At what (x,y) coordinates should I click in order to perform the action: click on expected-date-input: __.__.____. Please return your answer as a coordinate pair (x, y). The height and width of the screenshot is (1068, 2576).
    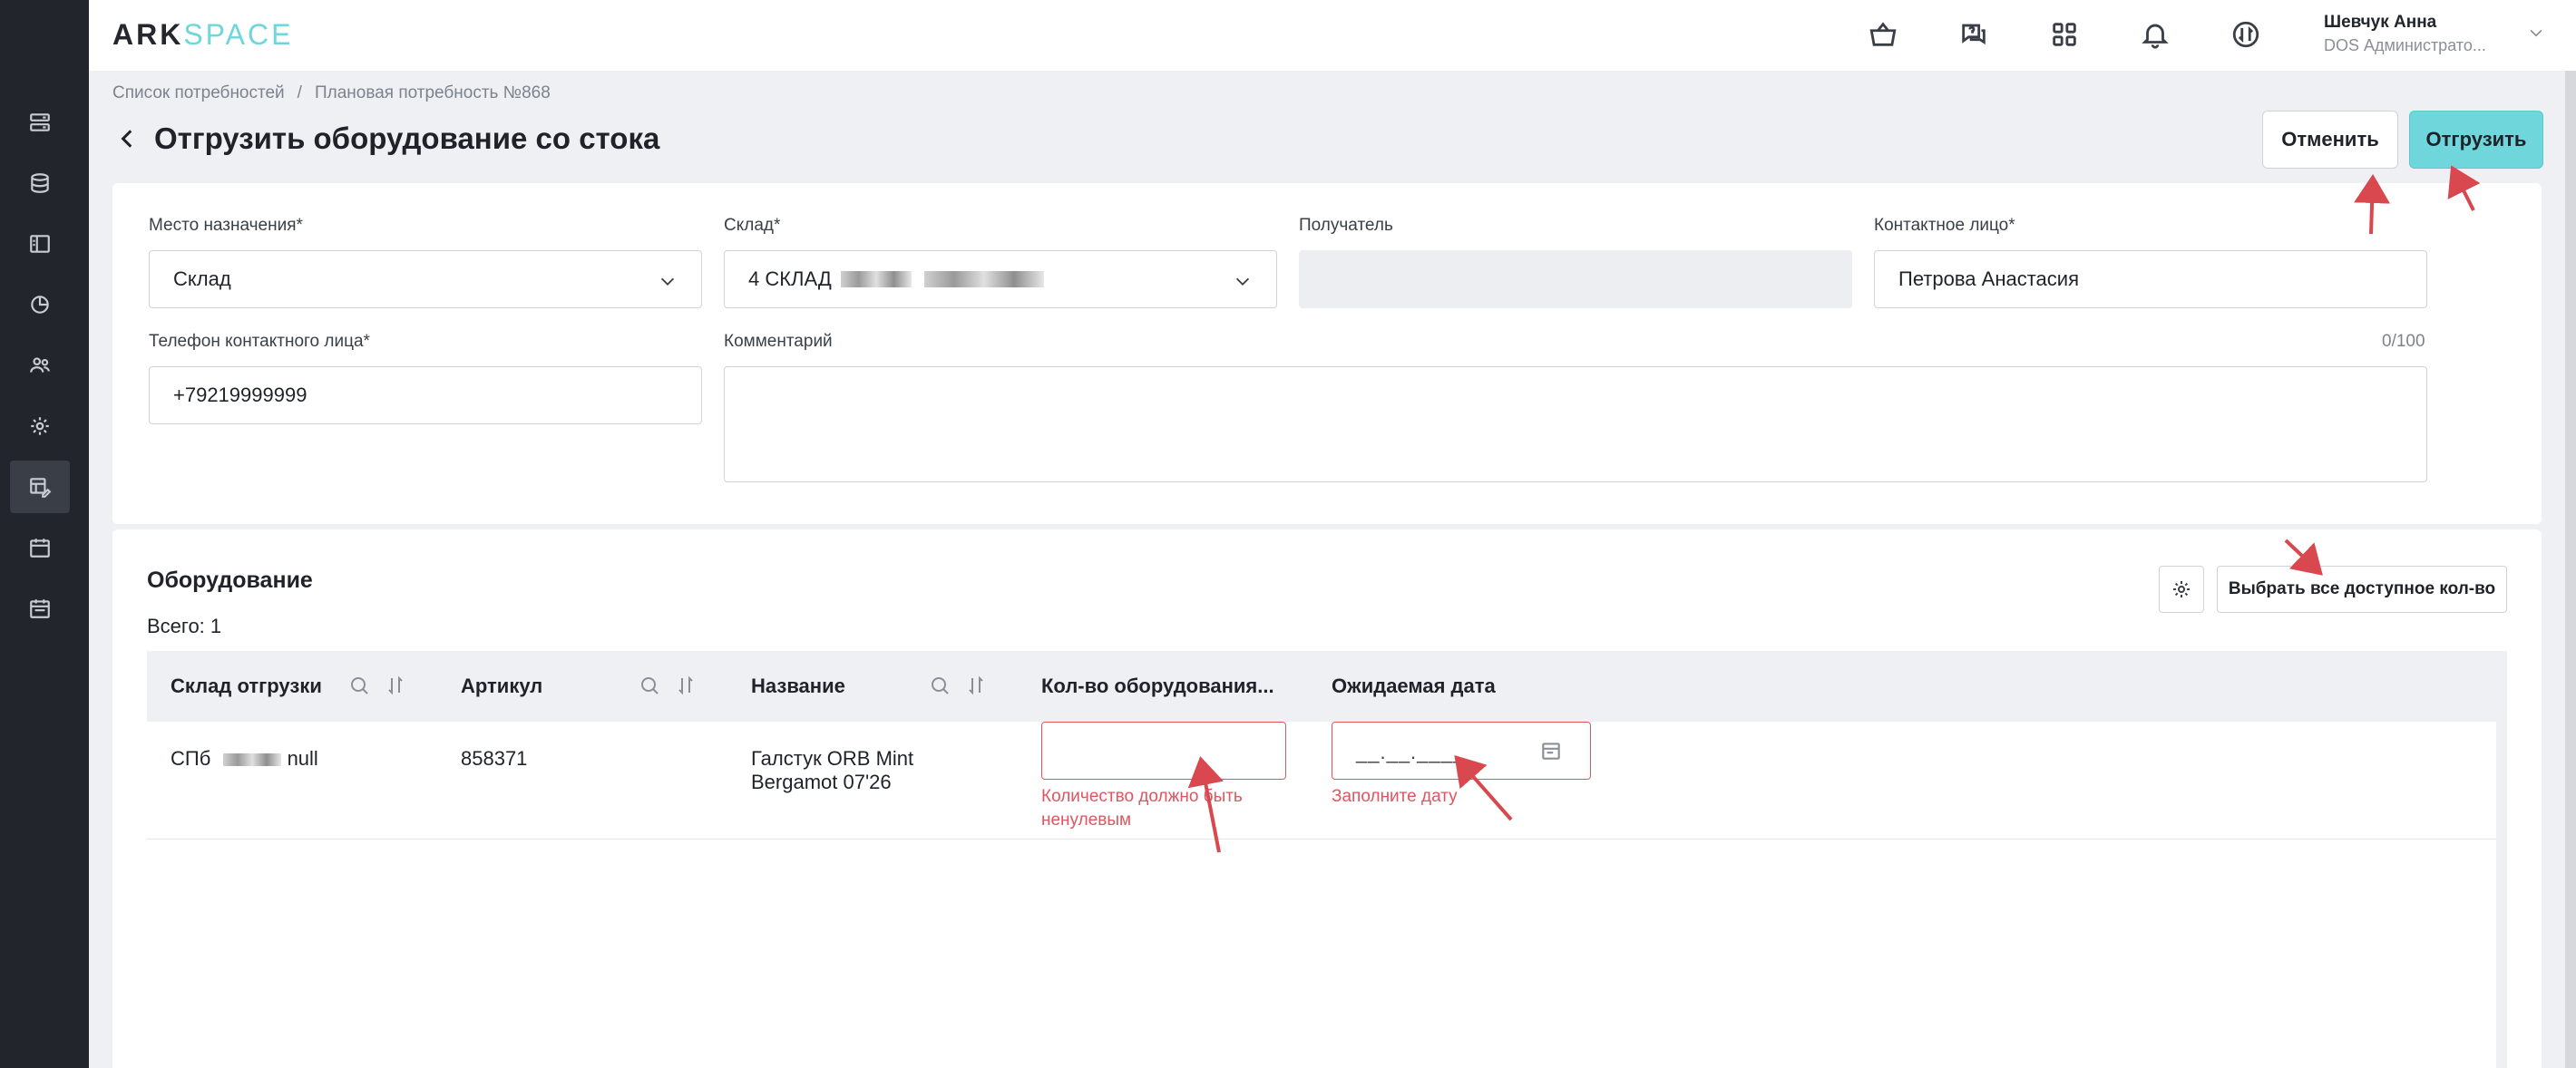
    Looking at the image, I should click on (1461, 751).